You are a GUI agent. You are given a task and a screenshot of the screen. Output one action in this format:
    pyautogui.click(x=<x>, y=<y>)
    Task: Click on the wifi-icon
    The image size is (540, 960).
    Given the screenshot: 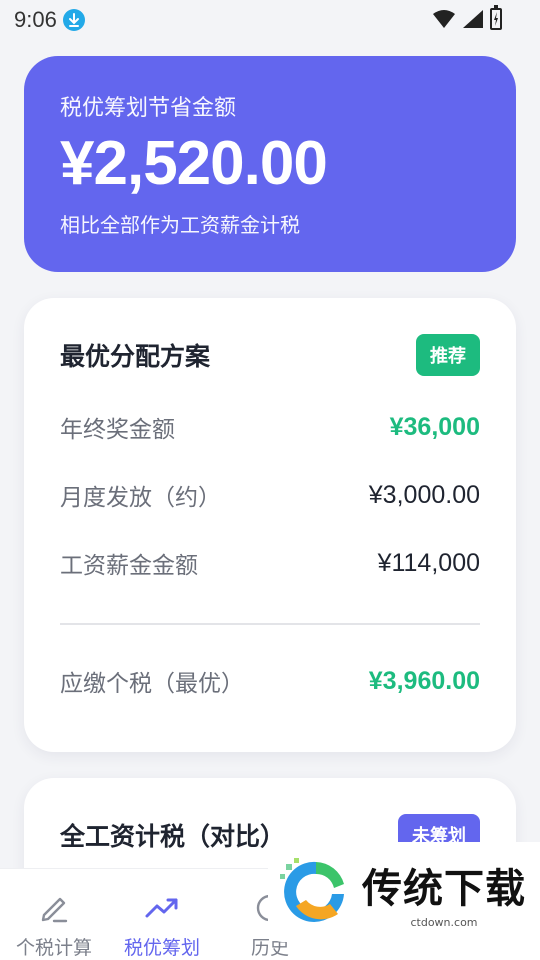 What is the action you would take?
    pyautogui.click(x=444, y=19)
    